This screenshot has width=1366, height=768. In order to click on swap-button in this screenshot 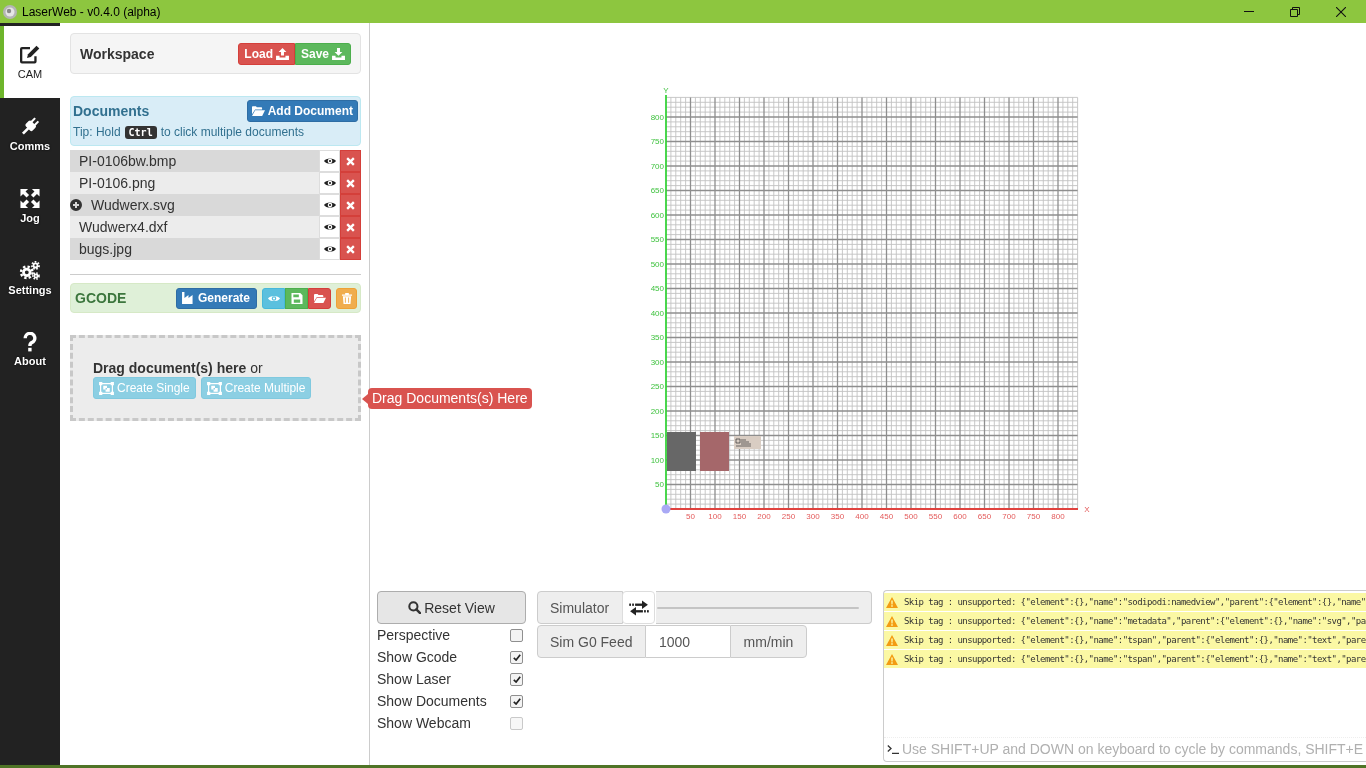, I will do `click(638, 607)`.